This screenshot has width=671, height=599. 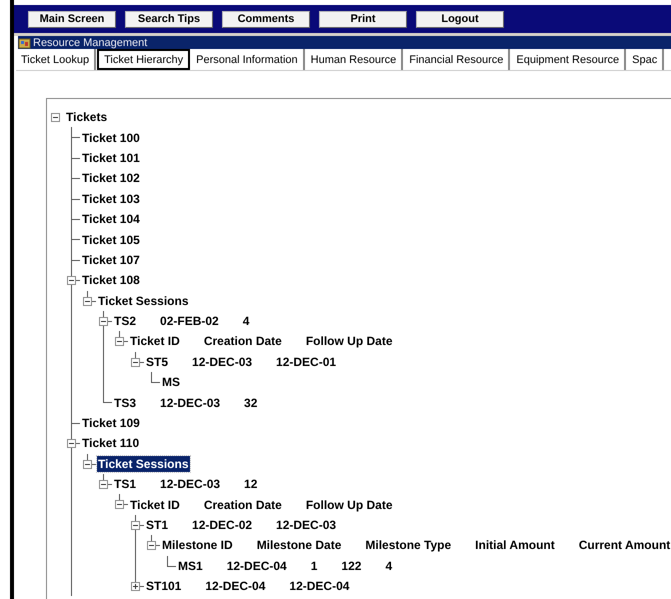 What do you see at coordinates (250, 484) in the screenshot?
I see `tree-cell: 12` at bounding box center [250, 484].